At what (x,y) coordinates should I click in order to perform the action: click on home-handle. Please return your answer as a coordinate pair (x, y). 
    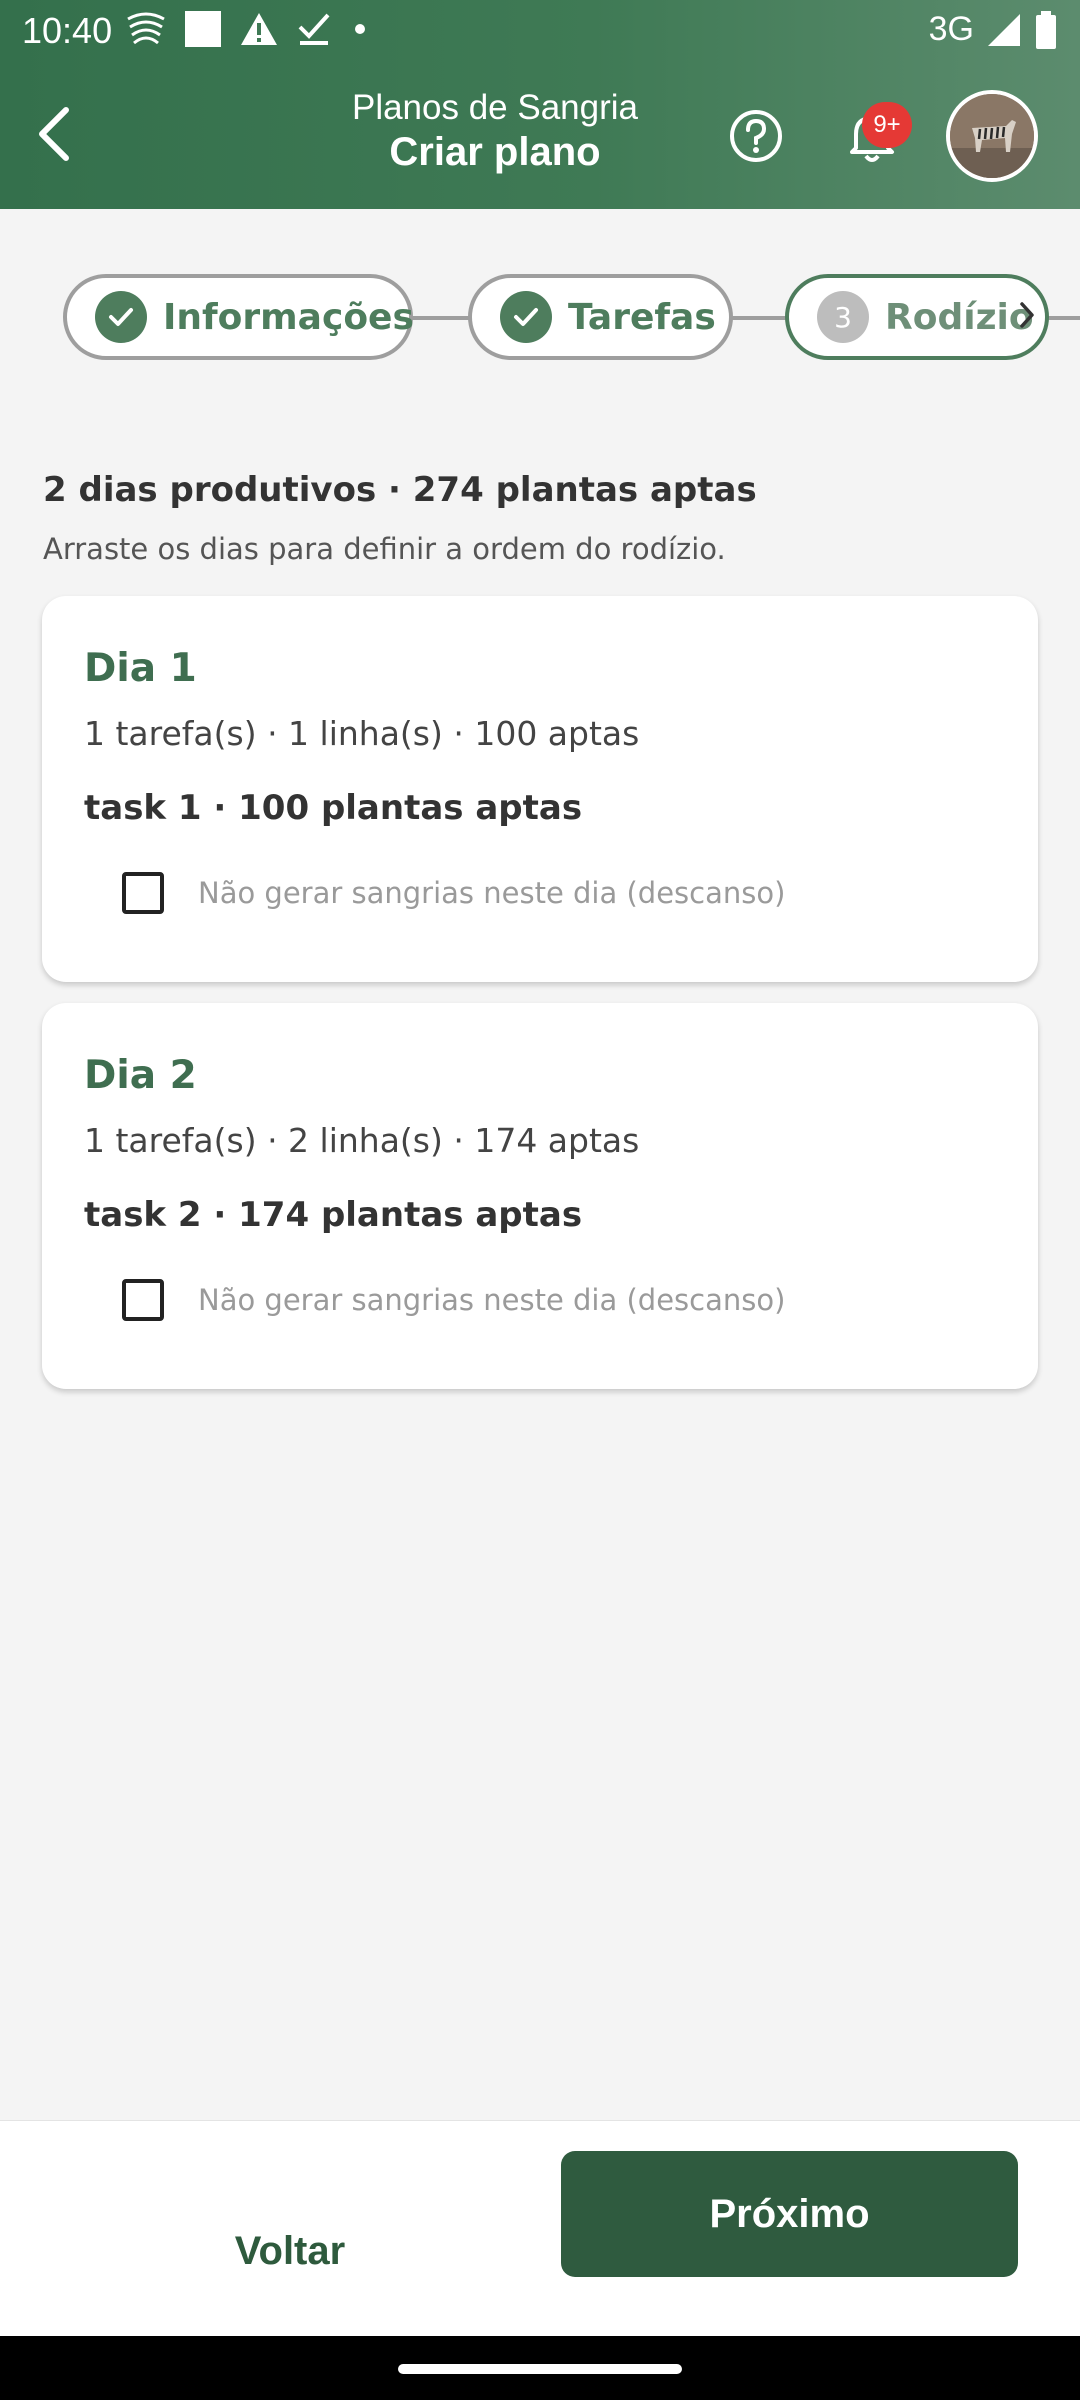
    Looking at the image, I should click on (540, 2369).